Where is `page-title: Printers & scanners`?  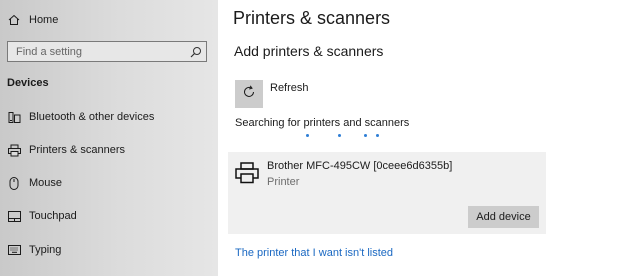
page-title: Printers & scanners is located at coordinates (312, 18).